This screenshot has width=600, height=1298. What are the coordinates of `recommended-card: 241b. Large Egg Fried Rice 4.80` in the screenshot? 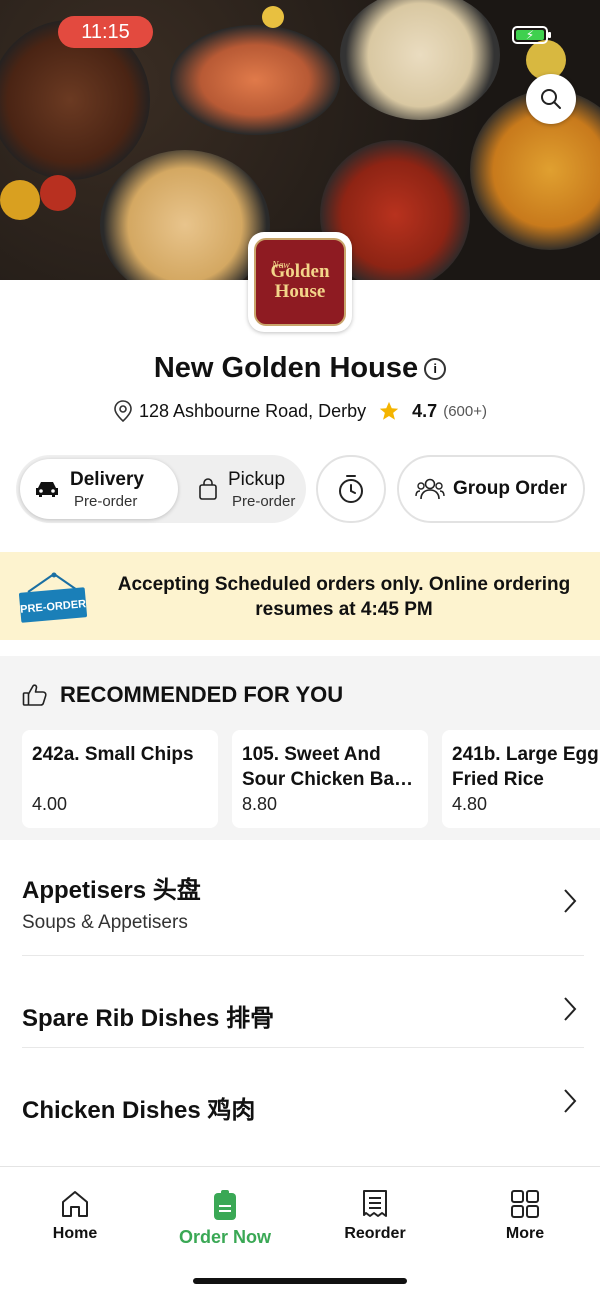 It's located at (521, 779).